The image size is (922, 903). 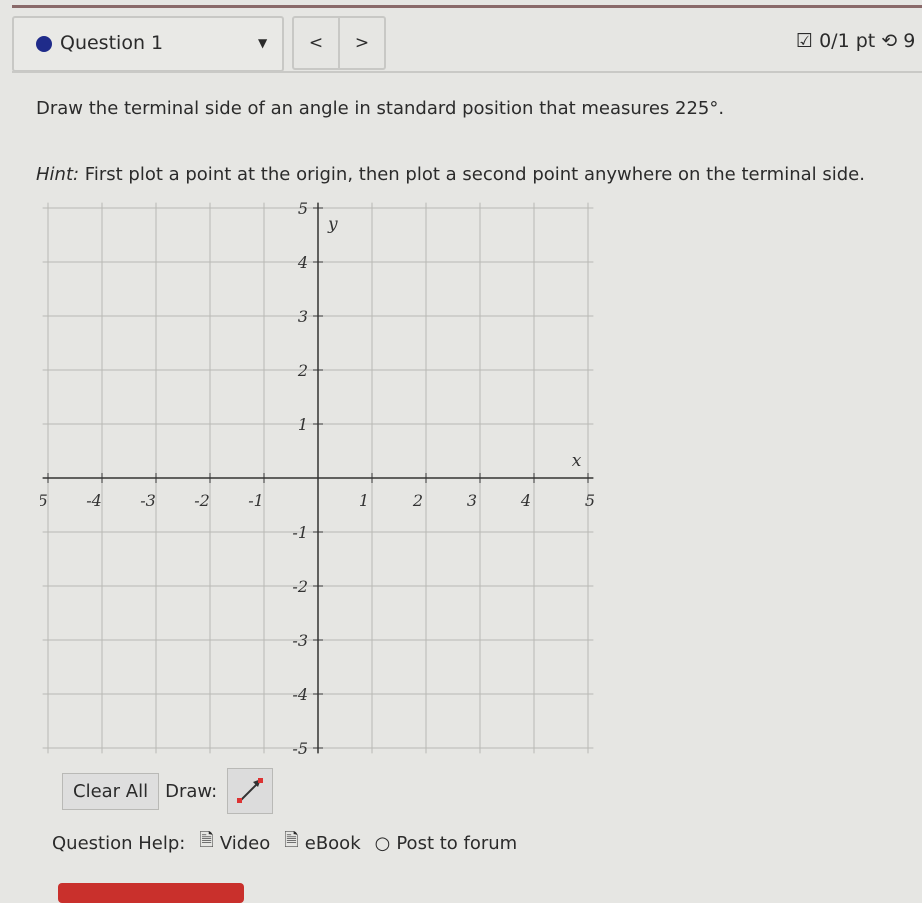 What do you see at coordinates (303, 424) in the screenshot?
I see `y-tick-label: 1` at bounding box center [303, 424].